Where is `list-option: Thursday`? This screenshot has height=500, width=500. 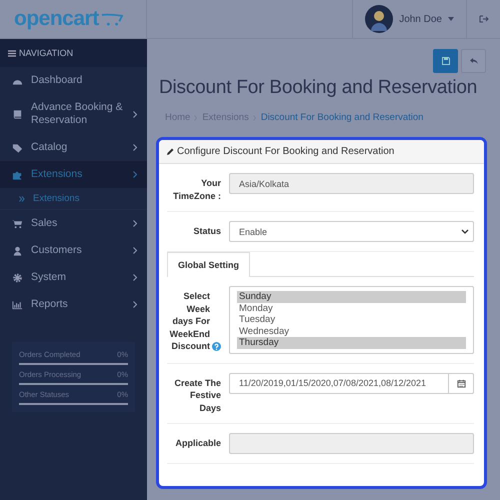 list-option: Thursday is located at coordinates (351, 342).